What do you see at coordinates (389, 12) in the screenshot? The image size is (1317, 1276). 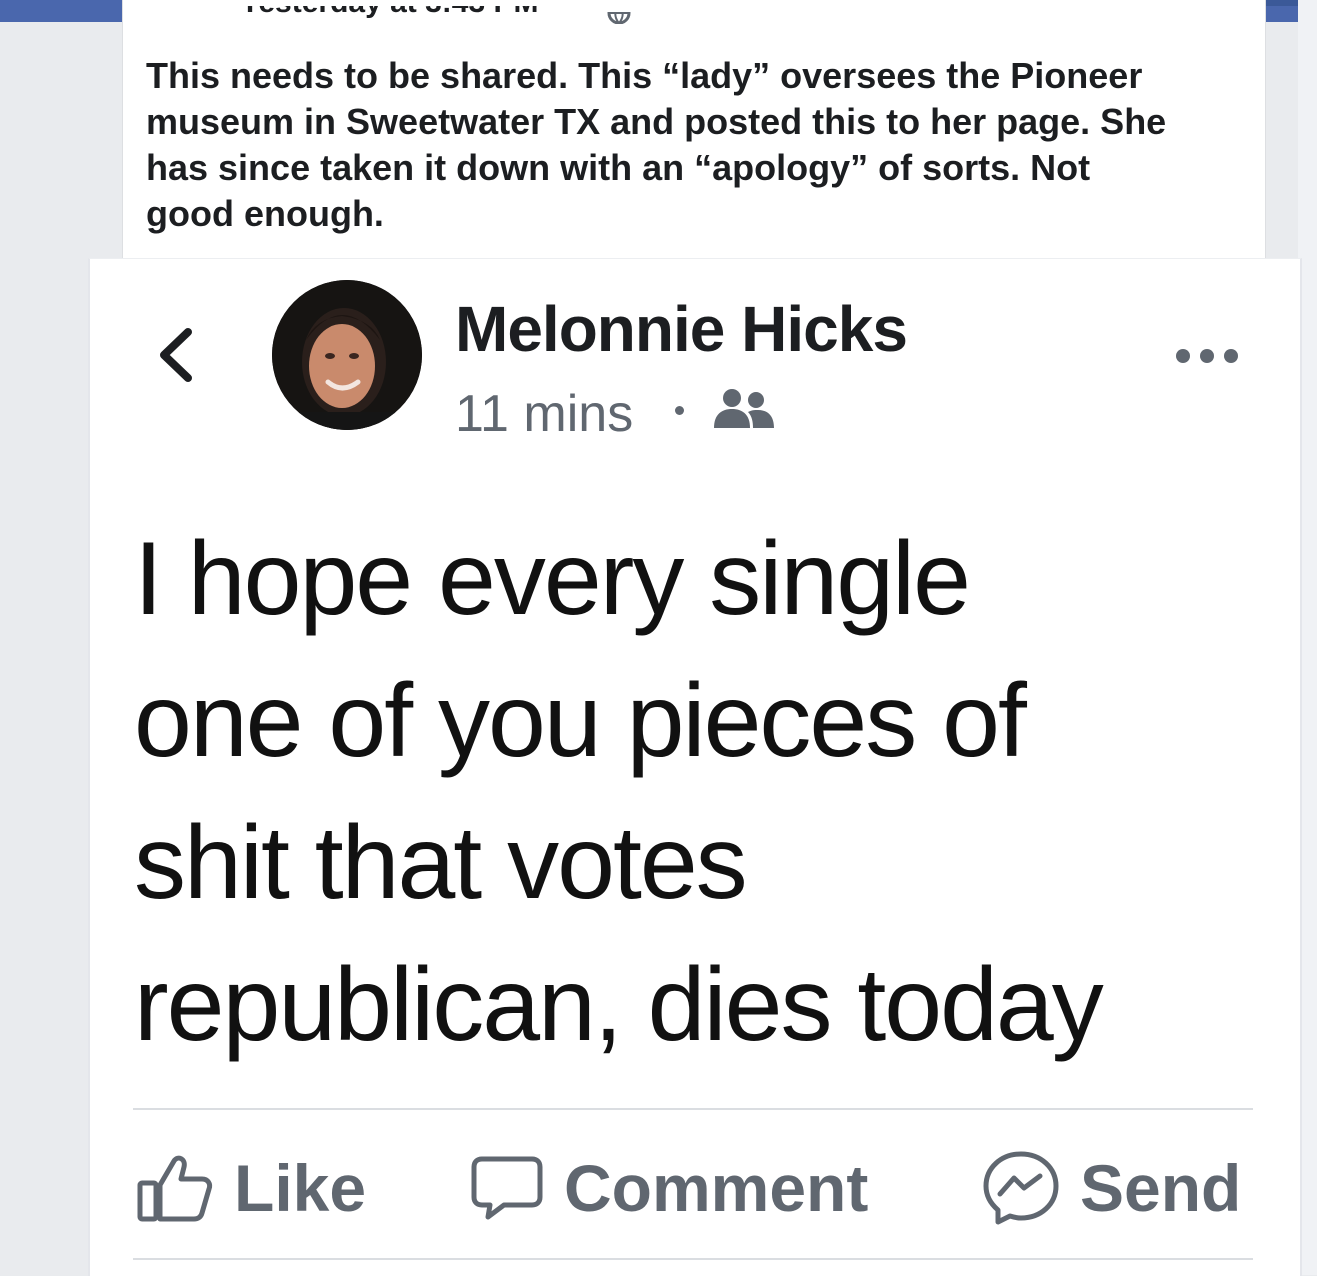 I see `post-timestamp-label: Yesterday at 3:43 PM` at bounding box center [389, 12].